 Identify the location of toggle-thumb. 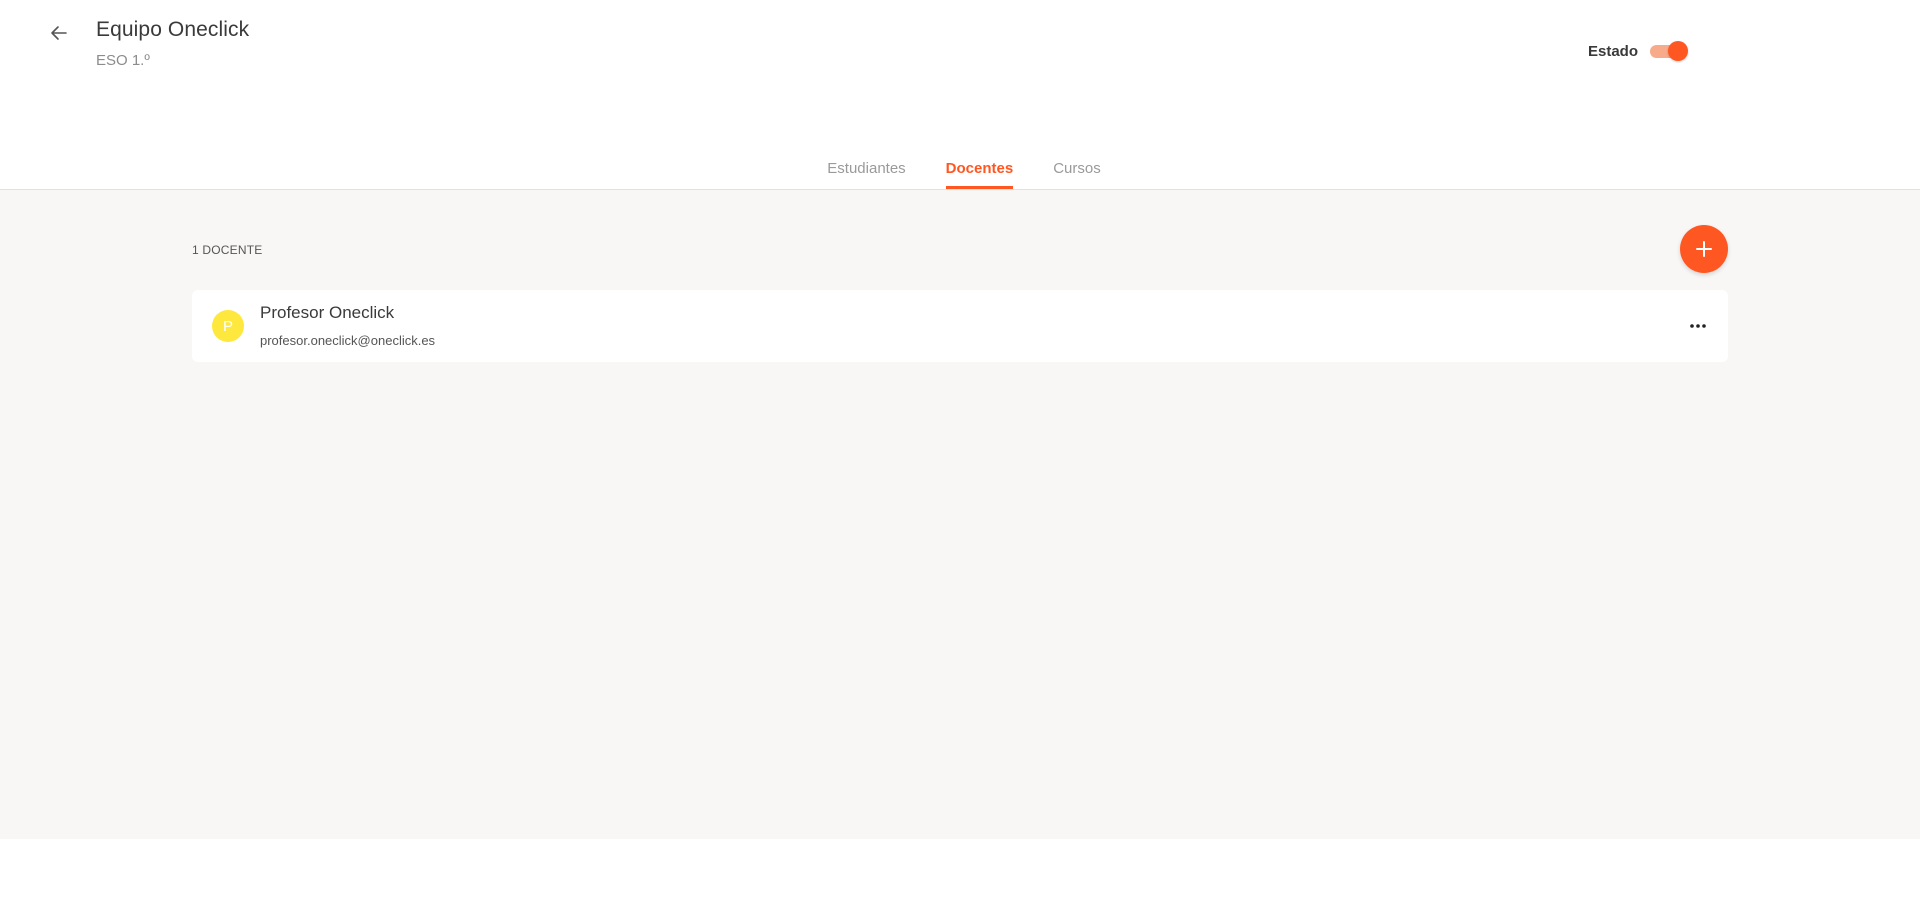
(1678, 51).